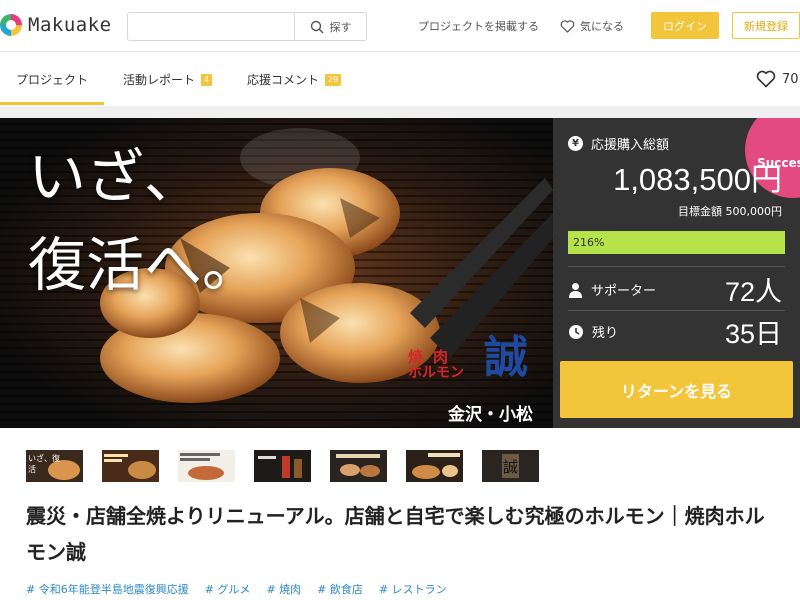 Image resolution: width=800 pixels, height=600 pixels. I want to click on yen-icon: ¥, so click(575, 143).